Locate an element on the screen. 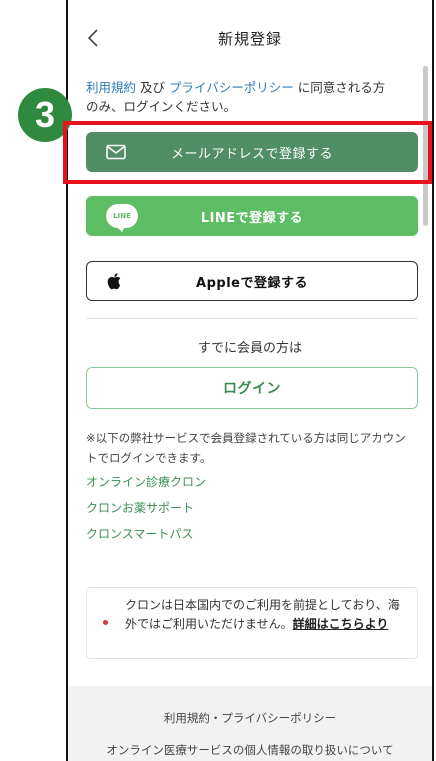  notice-details-link: 詳細はこちらより is located at coordinates (341, 624).